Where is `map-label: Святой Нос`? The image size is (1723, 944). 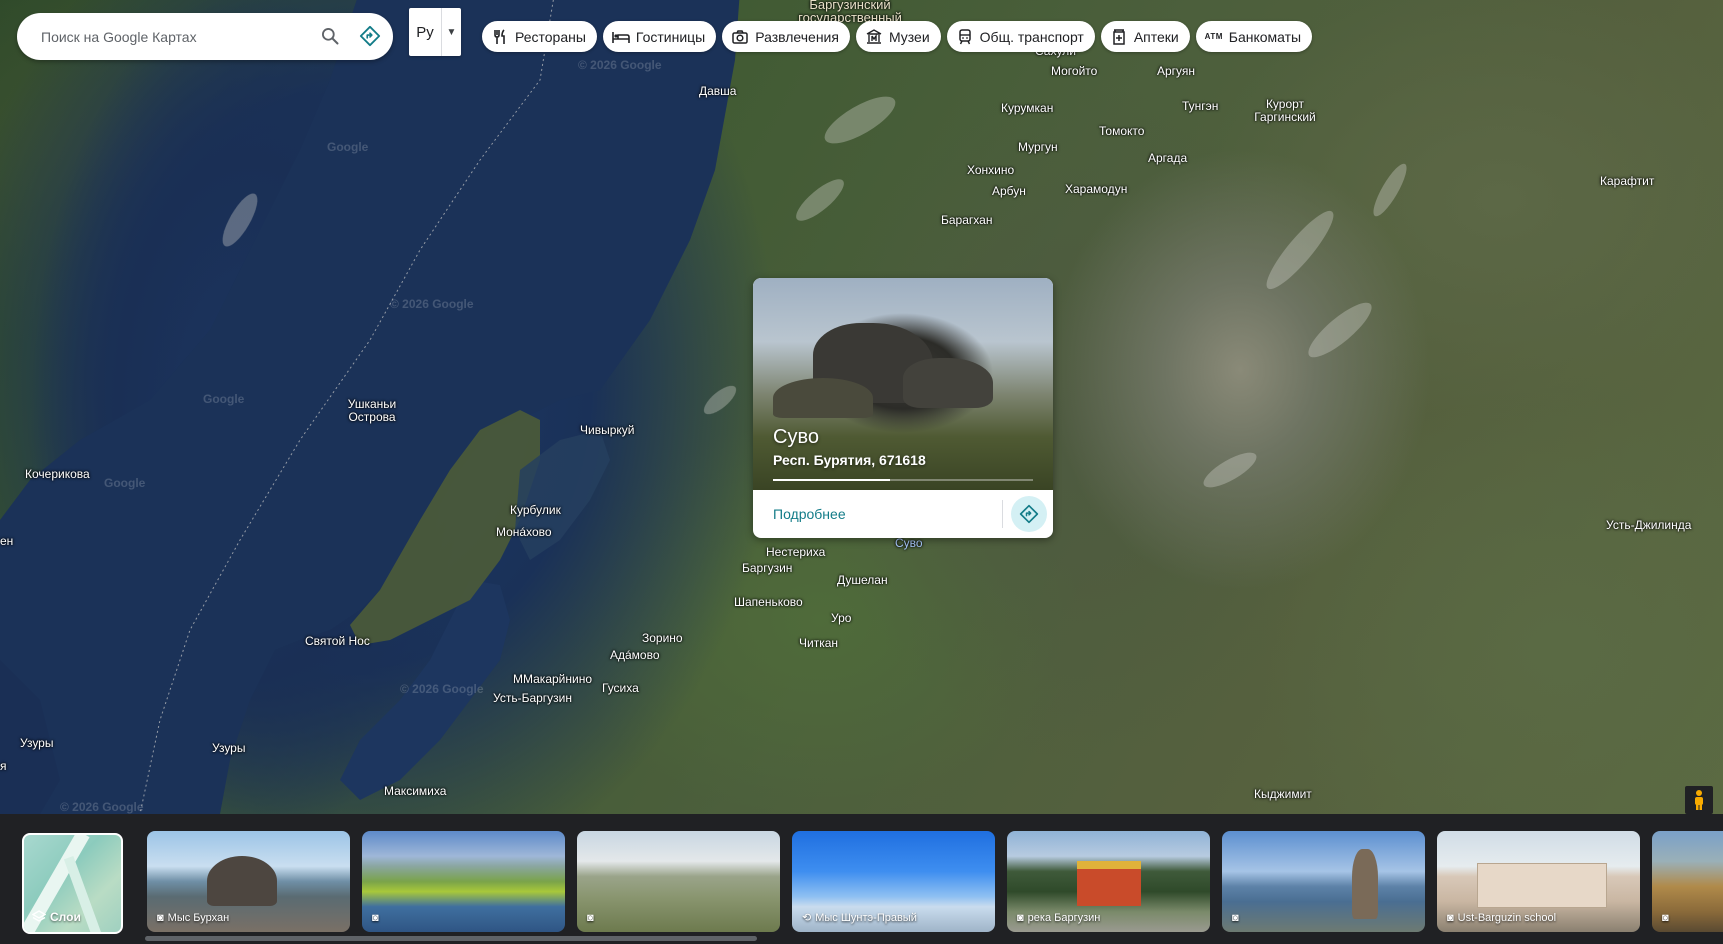
map-label: Святой Нос is located at coordinates (337, 641).